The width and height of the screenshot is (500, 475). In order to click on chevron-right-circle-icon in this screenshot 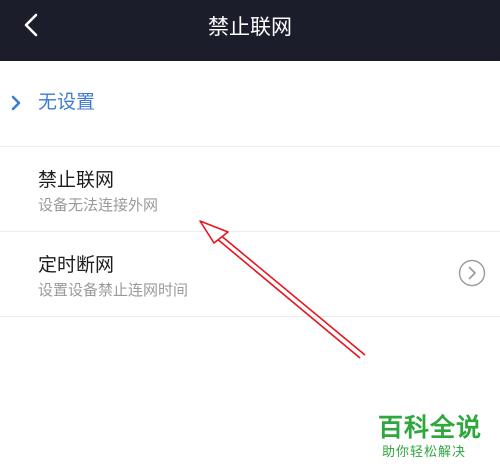, I will do `click(472, 273)`.